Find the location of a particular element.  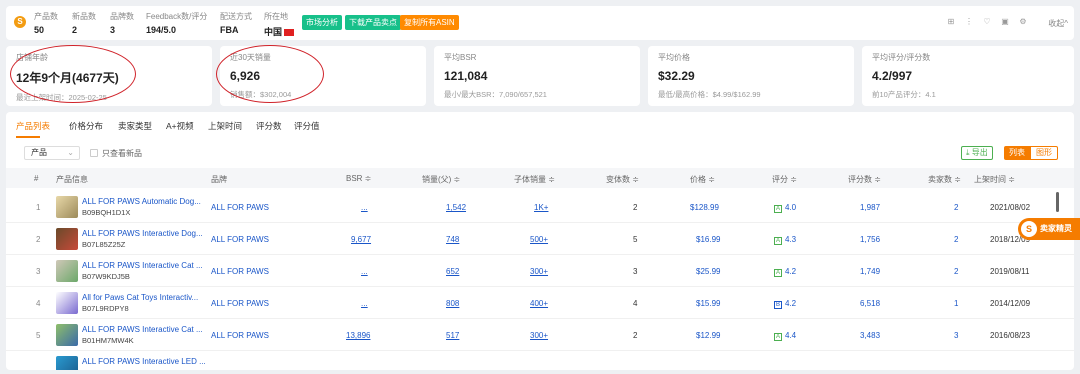

col-sellers: 卖家数 ≑ is located at coordinates (944, 179).